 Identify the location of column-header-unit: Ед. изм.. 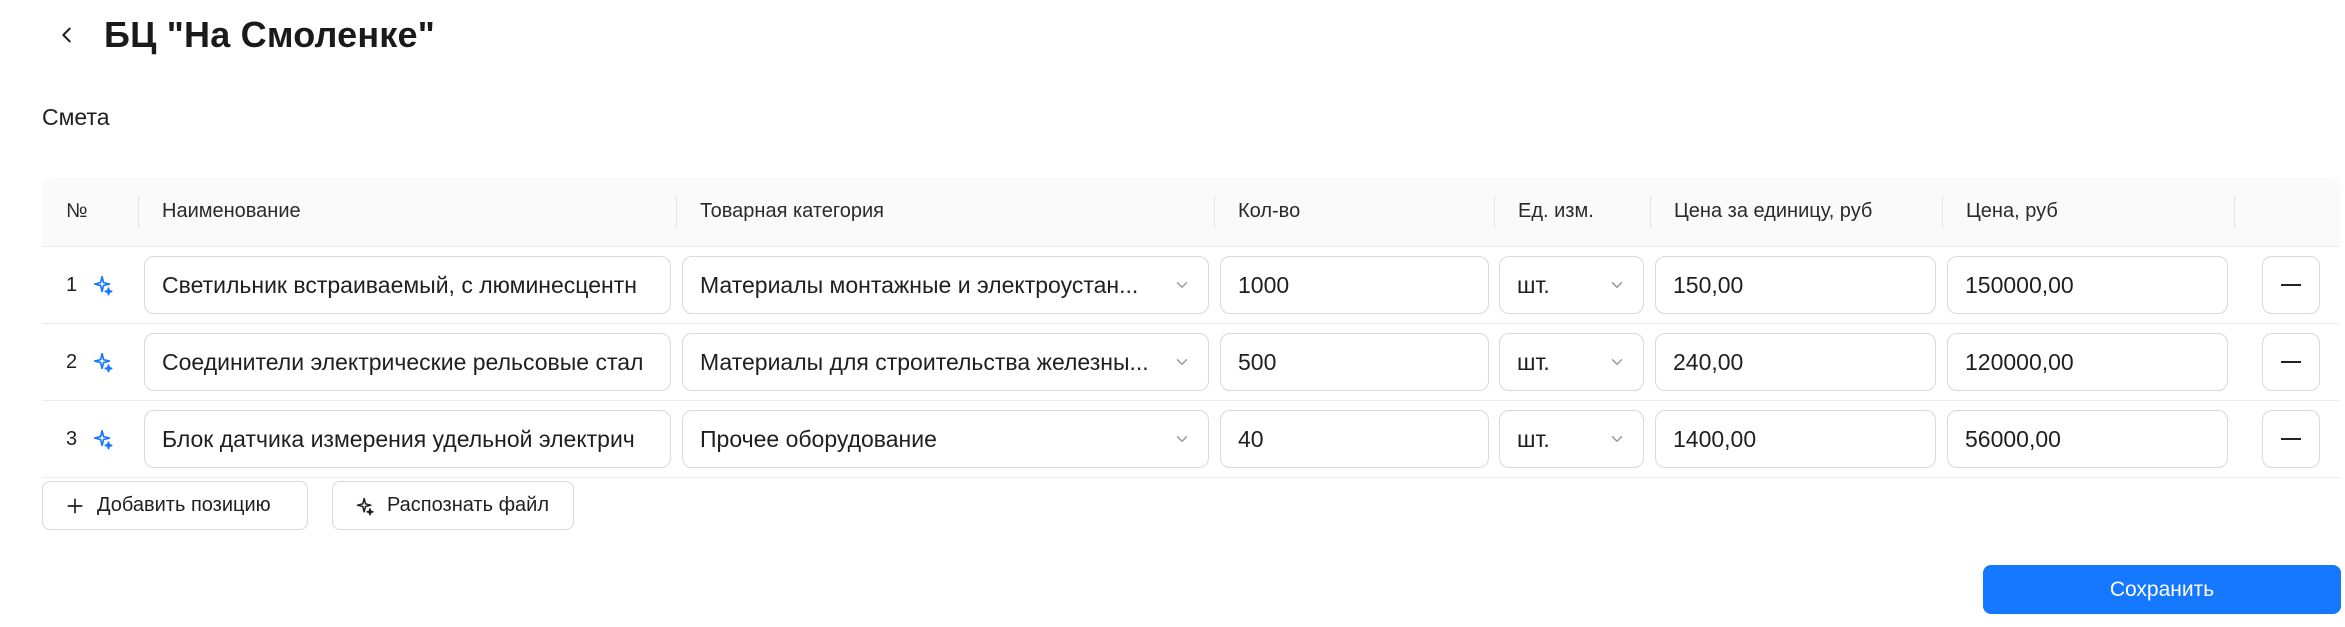
(1572, 211).